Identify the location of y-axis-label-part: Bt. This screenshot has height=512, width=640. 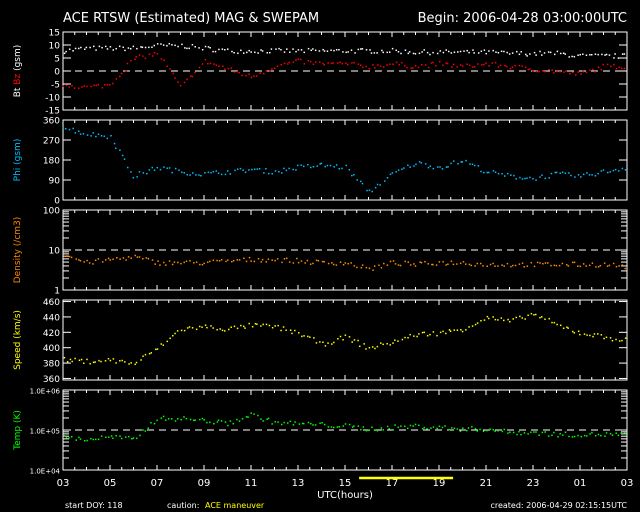
(18, 92).